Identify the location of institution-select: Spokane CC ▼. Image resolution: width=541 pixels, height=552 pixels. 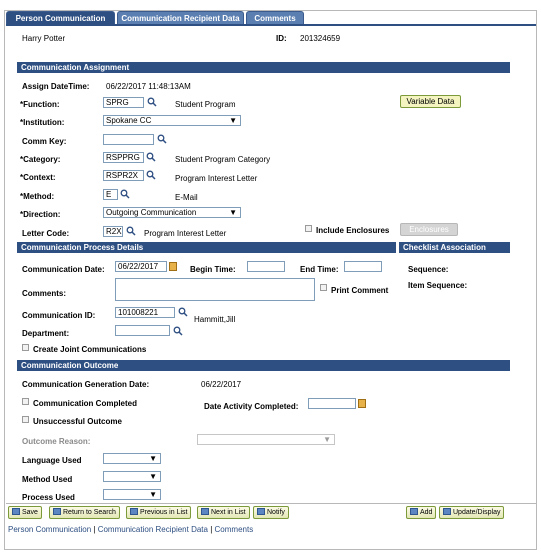
(172, 120).